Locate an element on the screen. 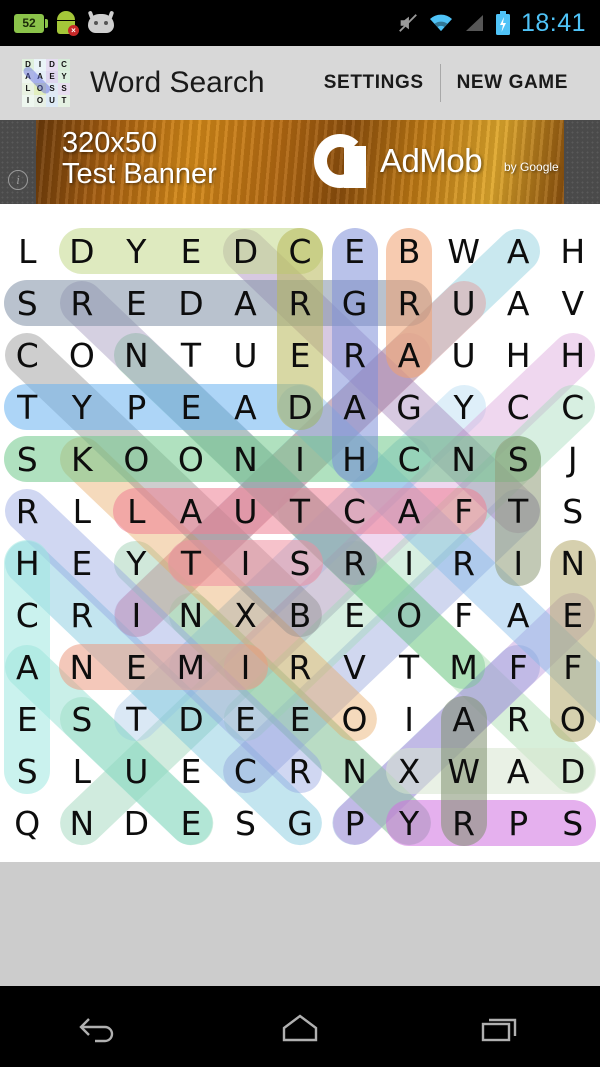 The height and width of the screenshot is (1067, 600). back-button is located at coordinates (100, 1026).